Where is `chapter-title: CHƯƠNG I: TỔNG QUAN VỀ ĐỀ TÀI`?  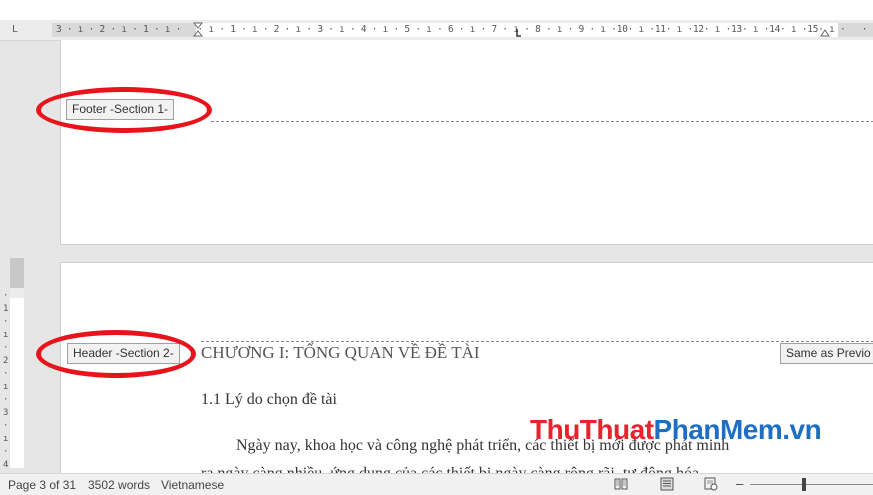 chapter-title: CHƯƠNG I: TỔNG QUAN VỀ ĐỀ TÀI is located at coordinates (340, 353).